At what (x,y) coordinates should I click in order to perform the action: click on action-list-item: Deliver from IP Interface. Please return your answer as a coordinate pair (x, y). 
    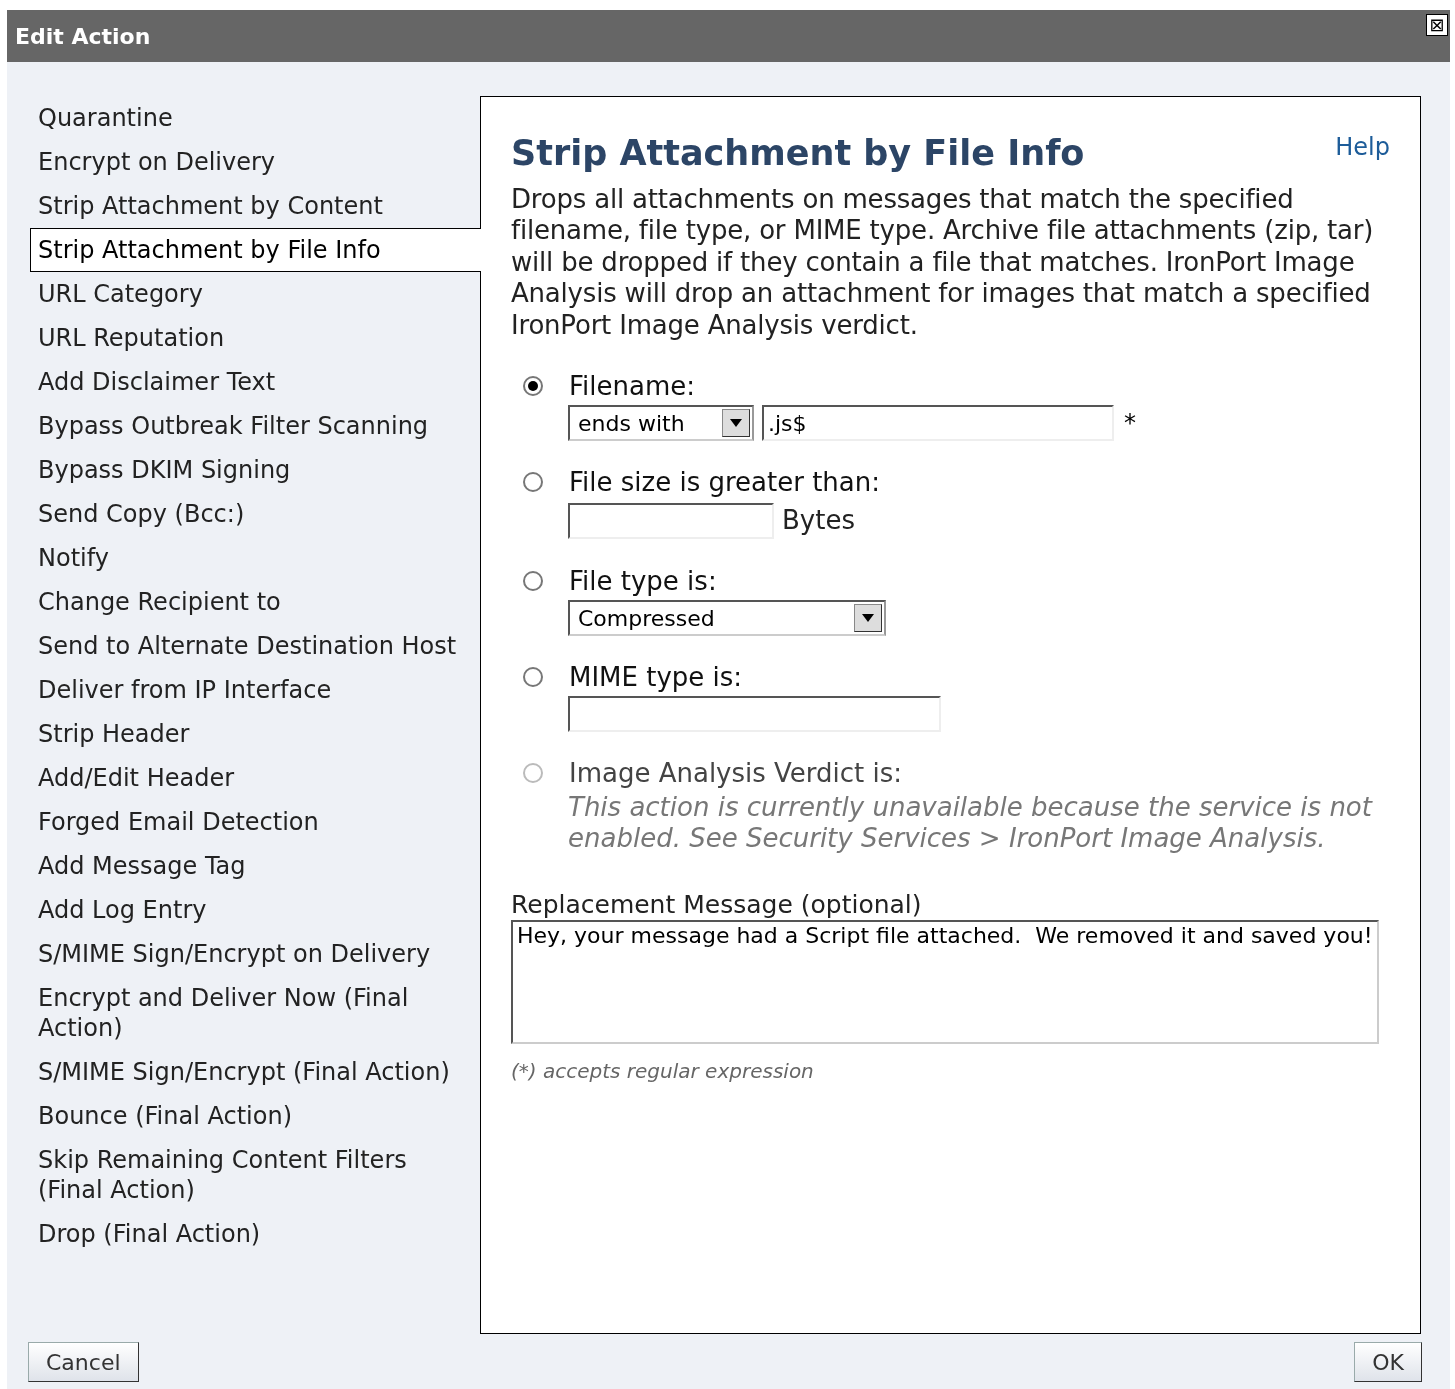
    Looking at the image, I should click on (255, 690).